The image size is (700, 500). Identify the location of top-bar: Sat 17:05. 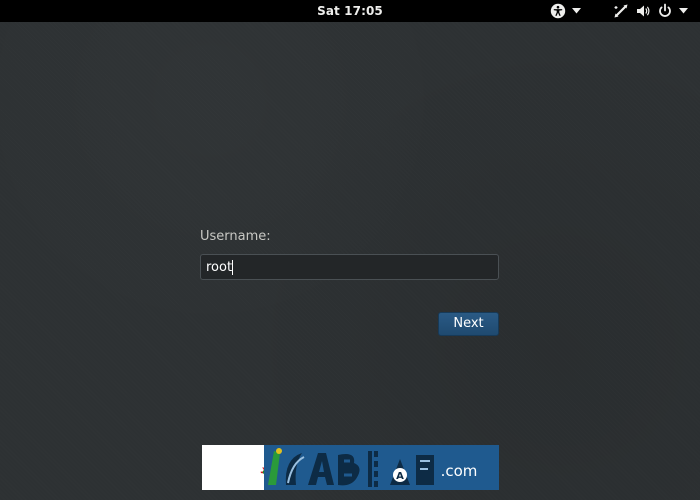
(350, 11).